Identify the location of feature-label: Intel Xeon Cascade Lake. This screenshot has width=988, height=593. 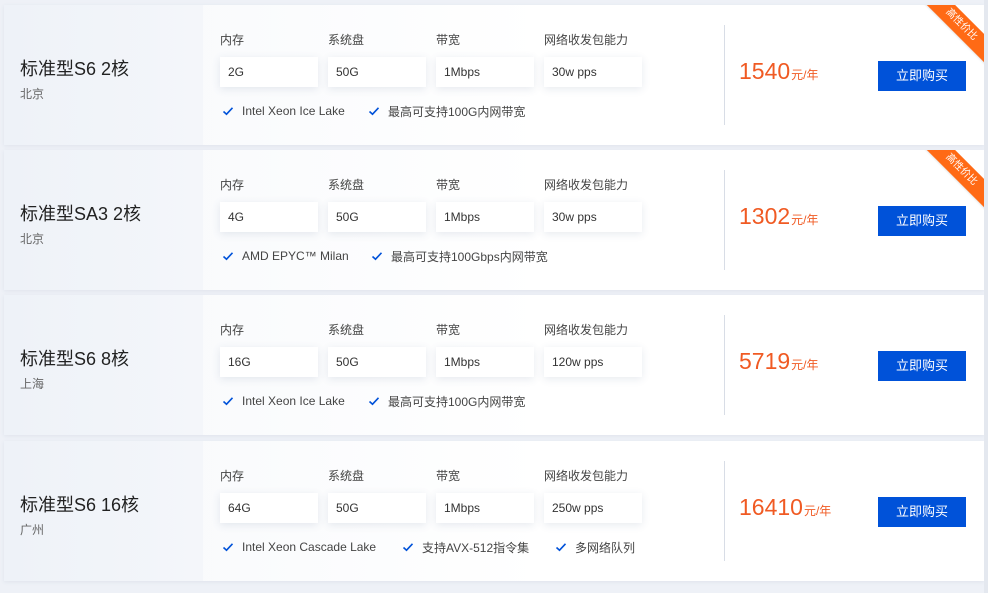
(309, 547).